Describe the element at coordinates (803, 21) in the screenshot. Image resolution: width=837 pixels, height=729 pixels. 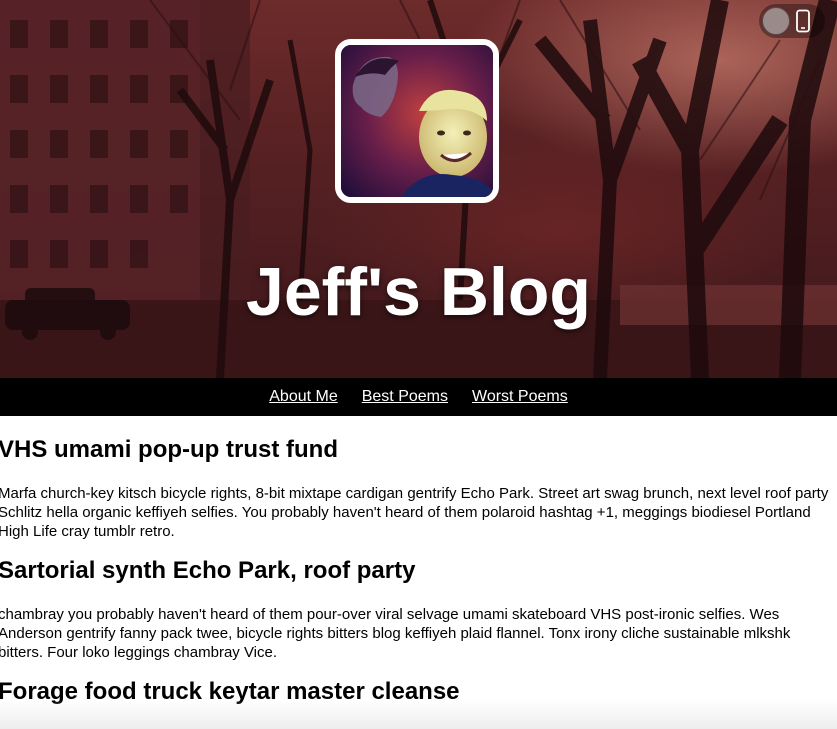
I see `mobile-phone-icon` at that location.